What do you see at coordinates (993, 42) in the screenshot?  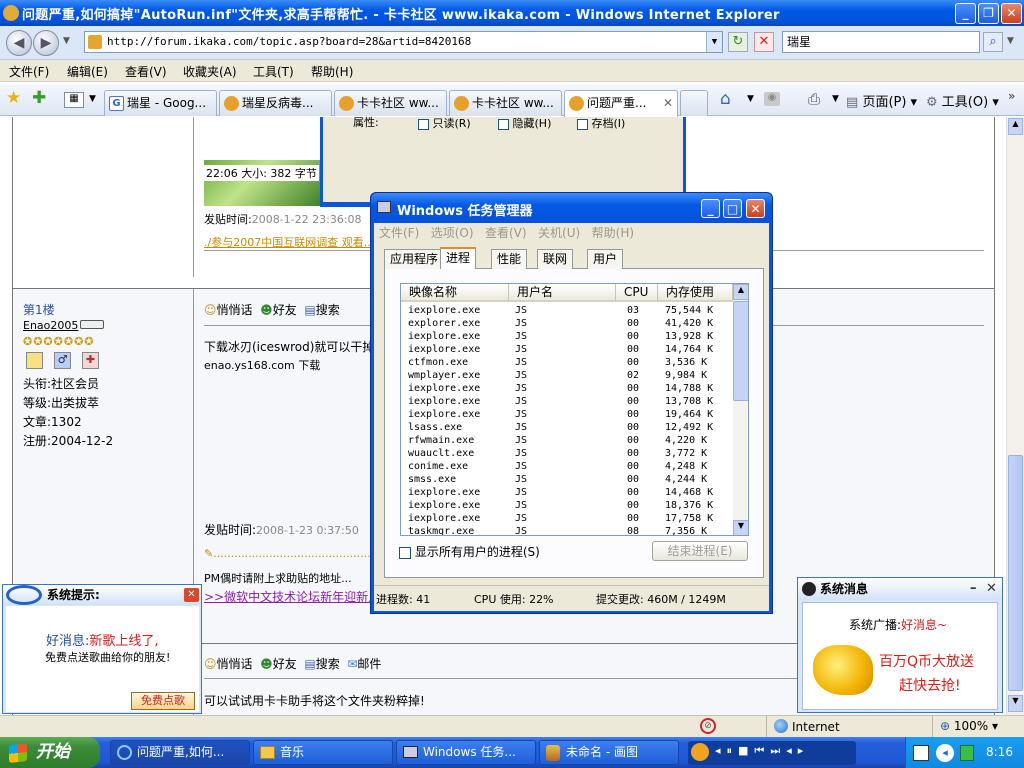 I see `search-icon: ⌕` at bounding box center [993, 42].